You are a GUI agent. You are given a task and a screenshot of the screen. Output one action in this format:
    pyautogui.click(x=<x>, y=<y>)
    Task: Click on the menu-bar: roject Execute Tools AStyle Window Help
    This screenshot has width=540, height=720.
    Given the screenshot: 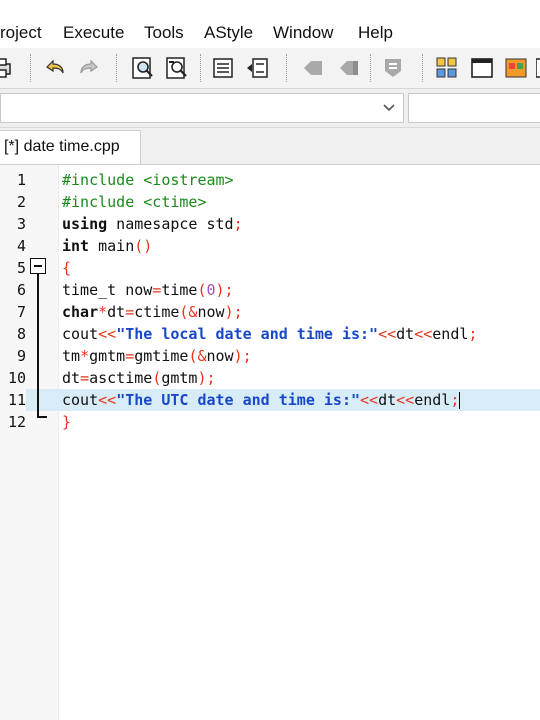 What is the action you would take?
    pyautogui.click(x=270, y=33)
    